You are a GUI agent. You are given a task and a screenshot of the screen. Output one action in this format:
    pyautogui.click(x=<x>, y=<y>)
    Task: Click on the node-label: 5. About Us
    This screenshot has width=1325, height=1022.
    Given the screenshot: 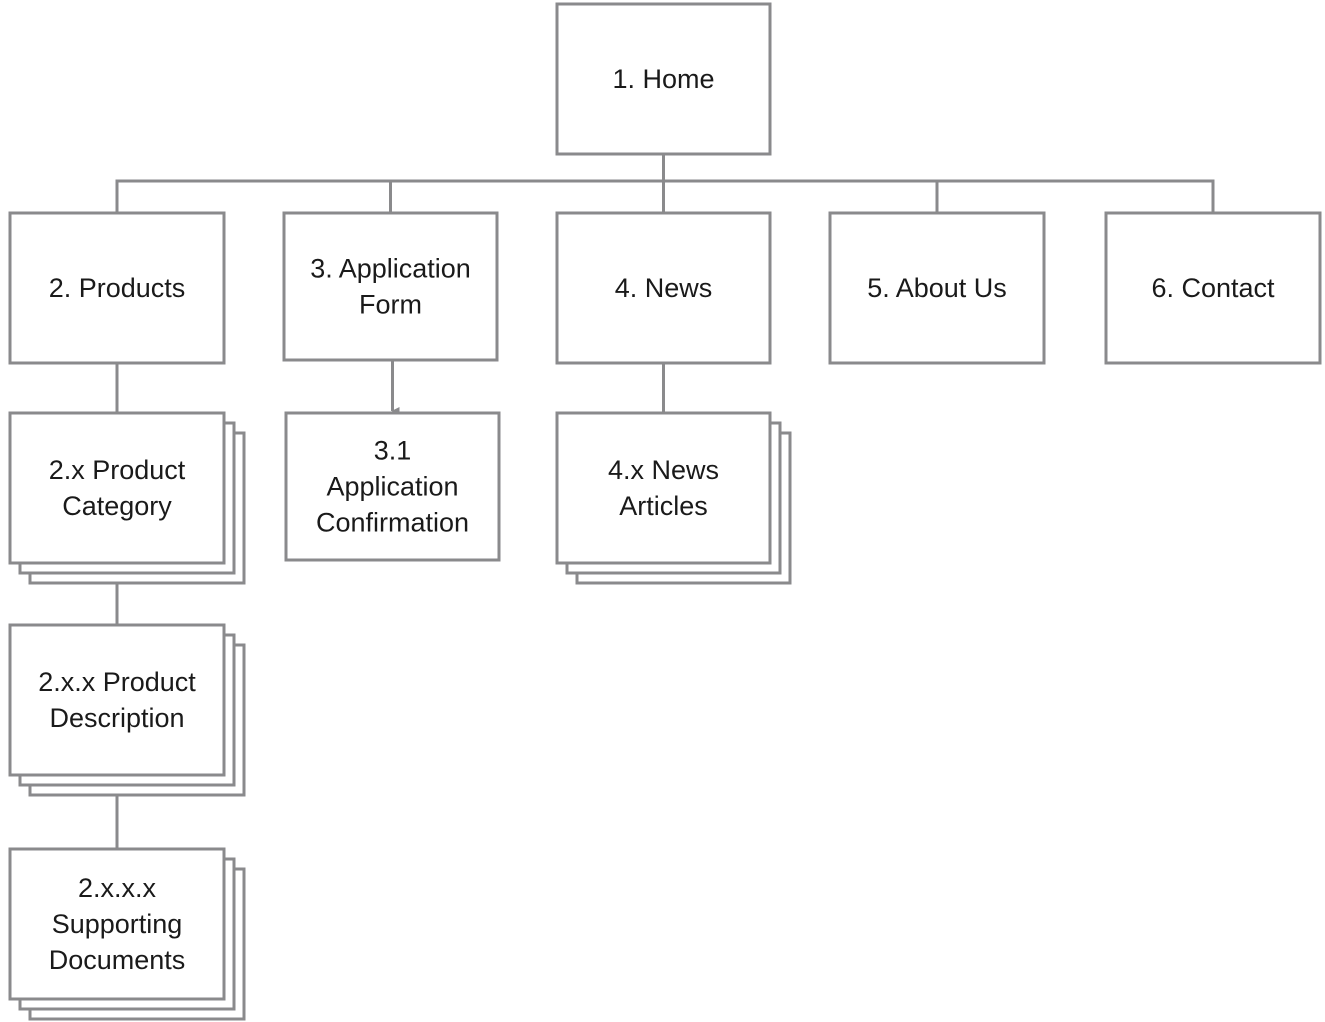 What is the action you would take?
    pyautogui.click(x=937, y=288)
    